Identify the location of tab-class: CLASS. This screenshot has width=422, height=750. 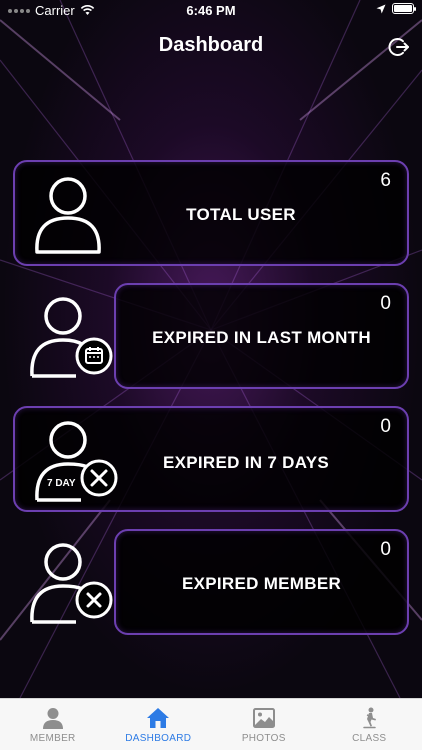
(369, 724).